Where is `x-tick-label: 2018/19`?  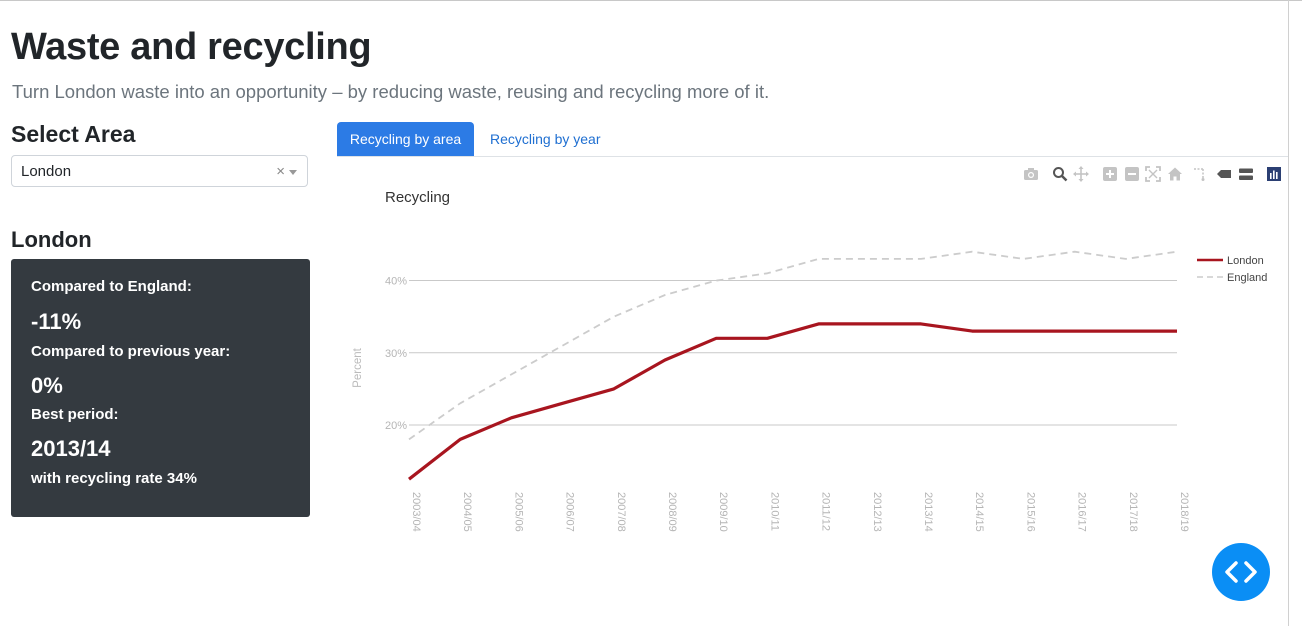
x-tick-label: 2018/19 is located at coordinates (1184, 512).